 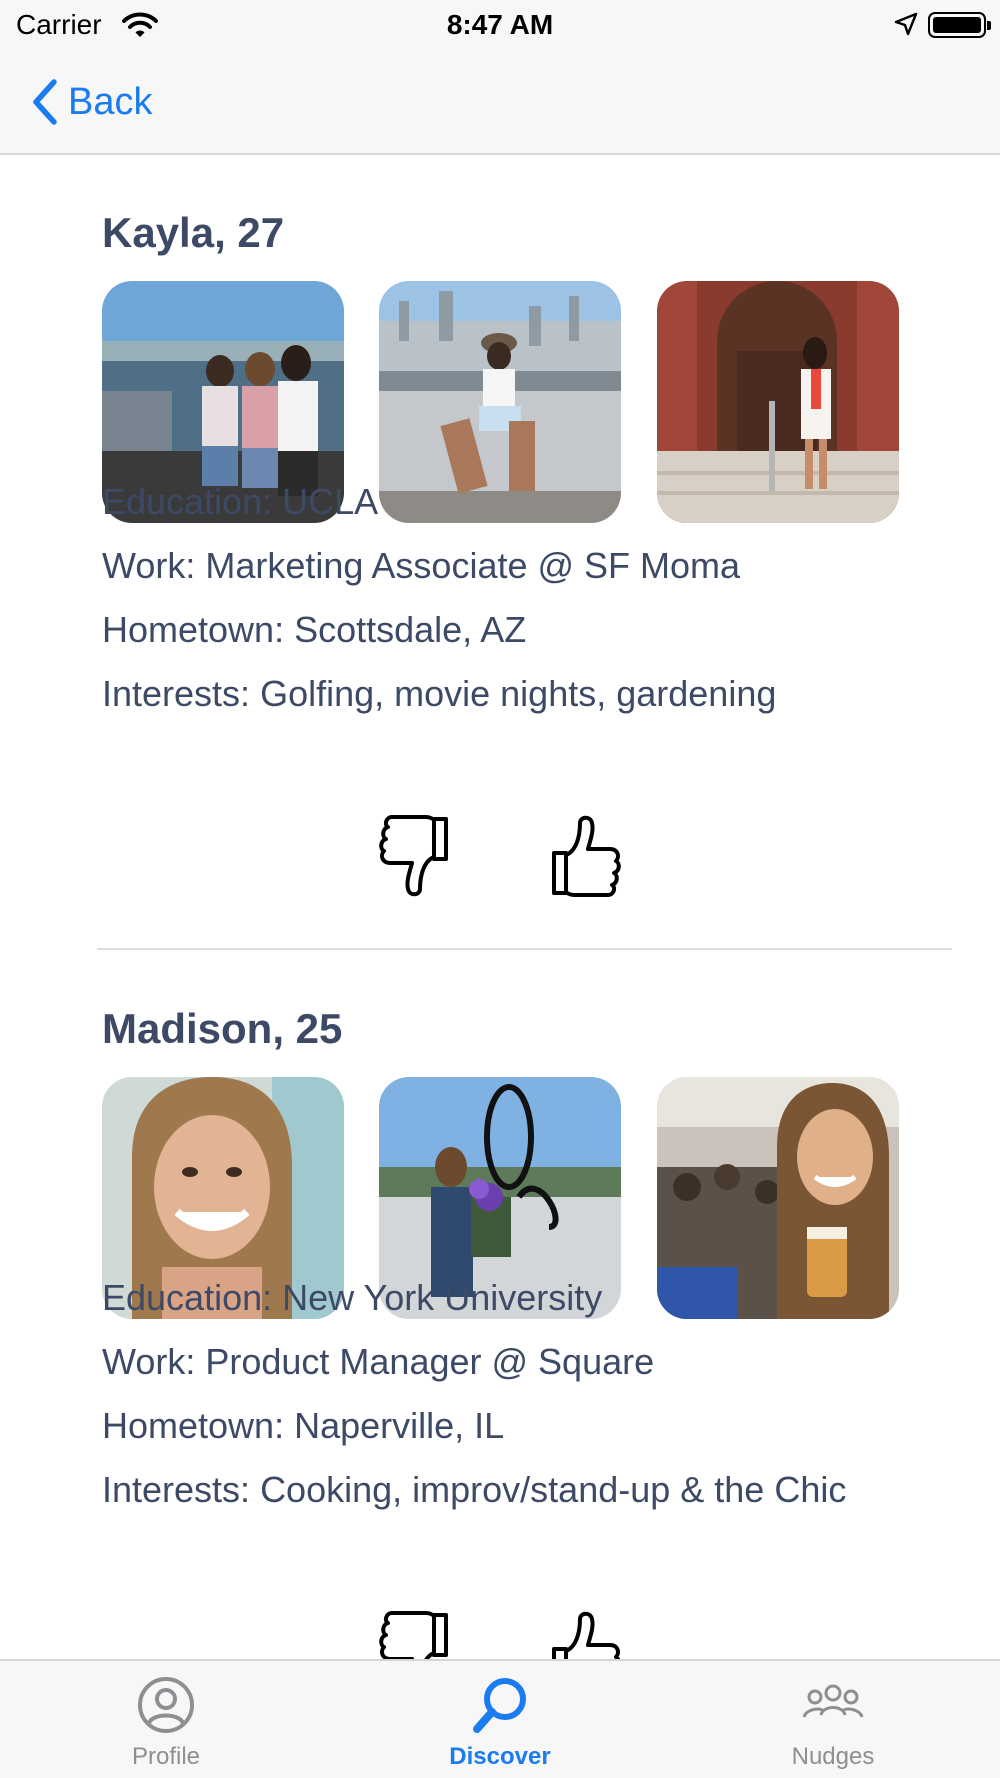 What do you see at coordinates (524, 949) in the screenshot?
I see `card-divider` at bounding box center [524, 949].